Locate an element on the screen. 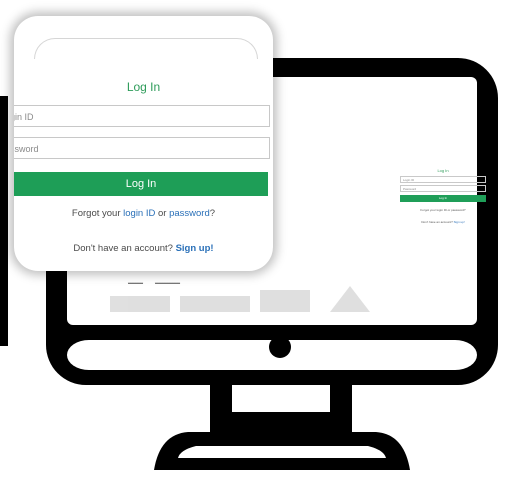  mini-signup-link: Sign up! is located at coordinates (459, 222).